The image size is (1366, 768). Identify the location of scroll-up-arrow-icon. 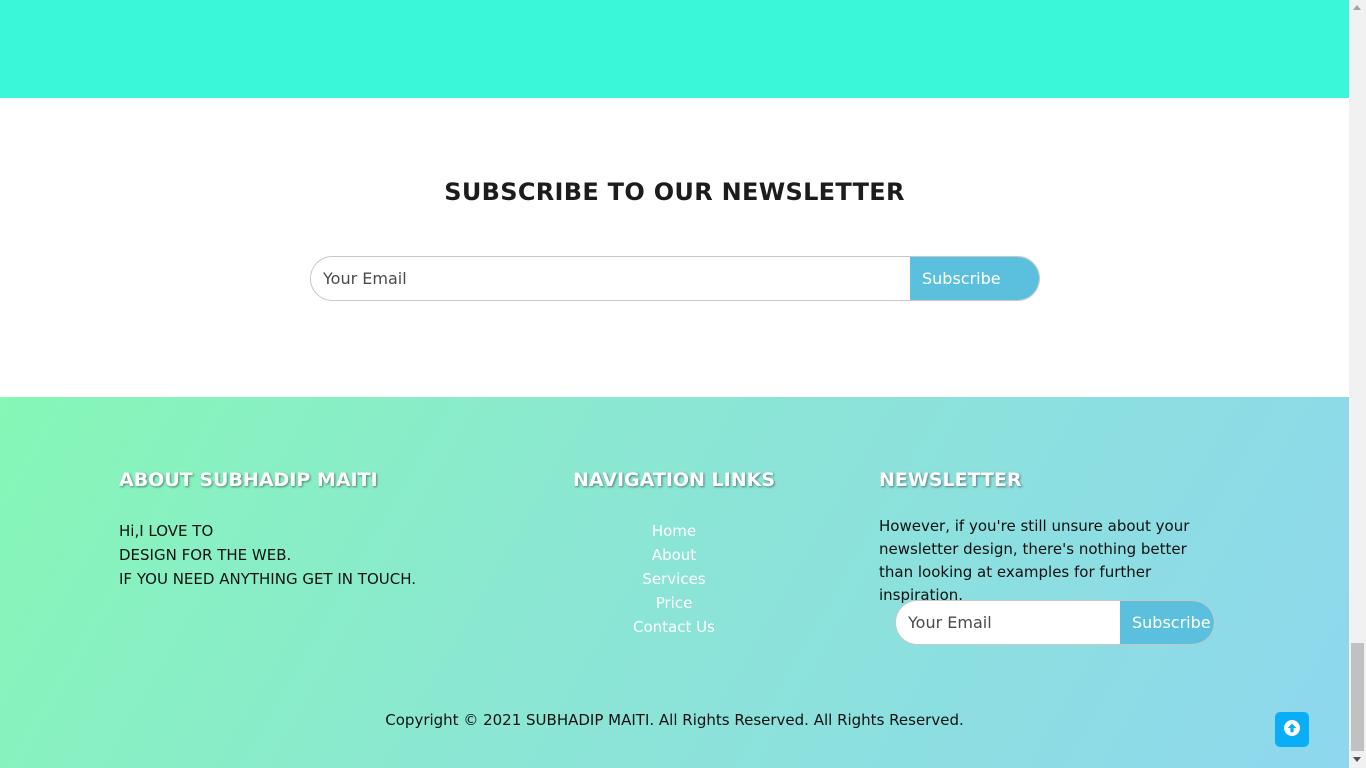
(1357, 7).